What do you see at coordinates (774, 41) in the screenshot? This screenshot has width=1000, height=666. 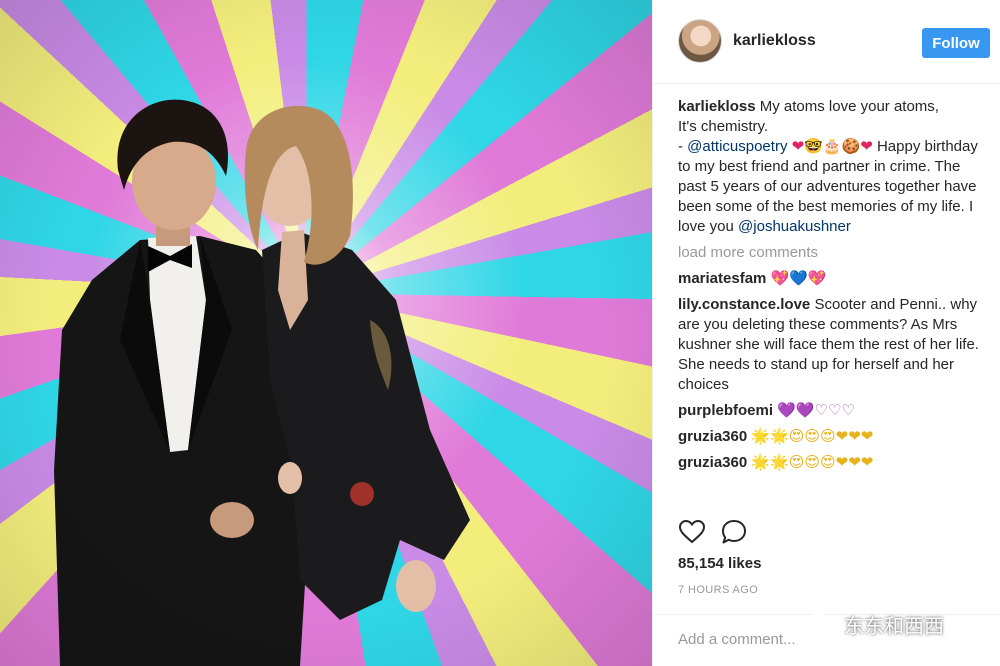 I see `header-username: karliekloss` at bounding box center [774, 41].